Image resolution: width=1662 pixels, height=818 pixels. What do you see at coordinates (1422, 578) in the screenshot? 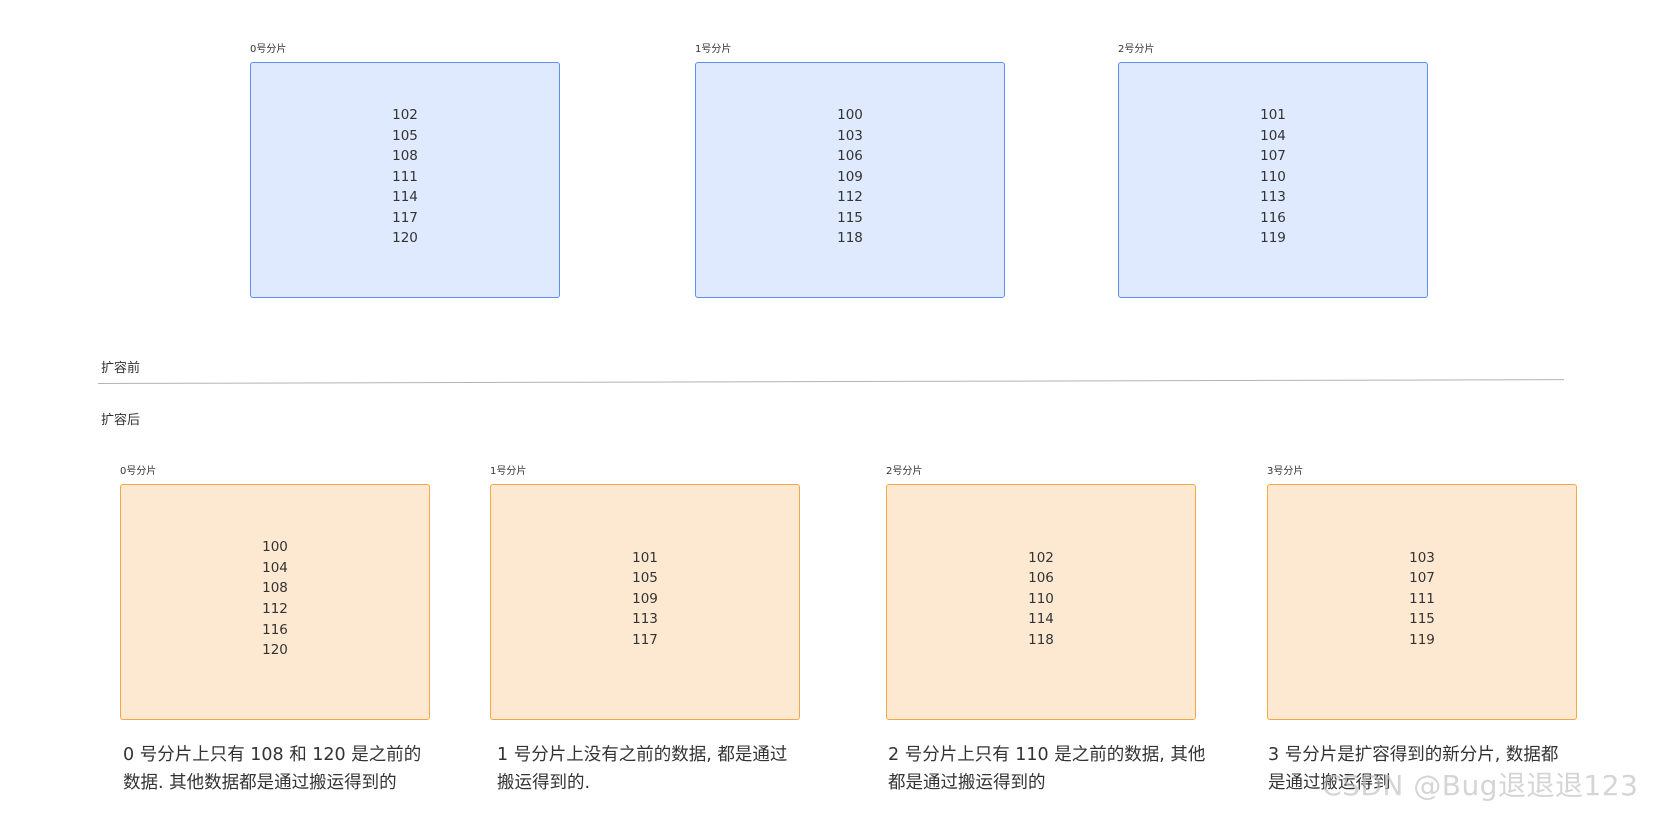
I see `after-shard-3-value: 107` at bounding box center [1422, 578].